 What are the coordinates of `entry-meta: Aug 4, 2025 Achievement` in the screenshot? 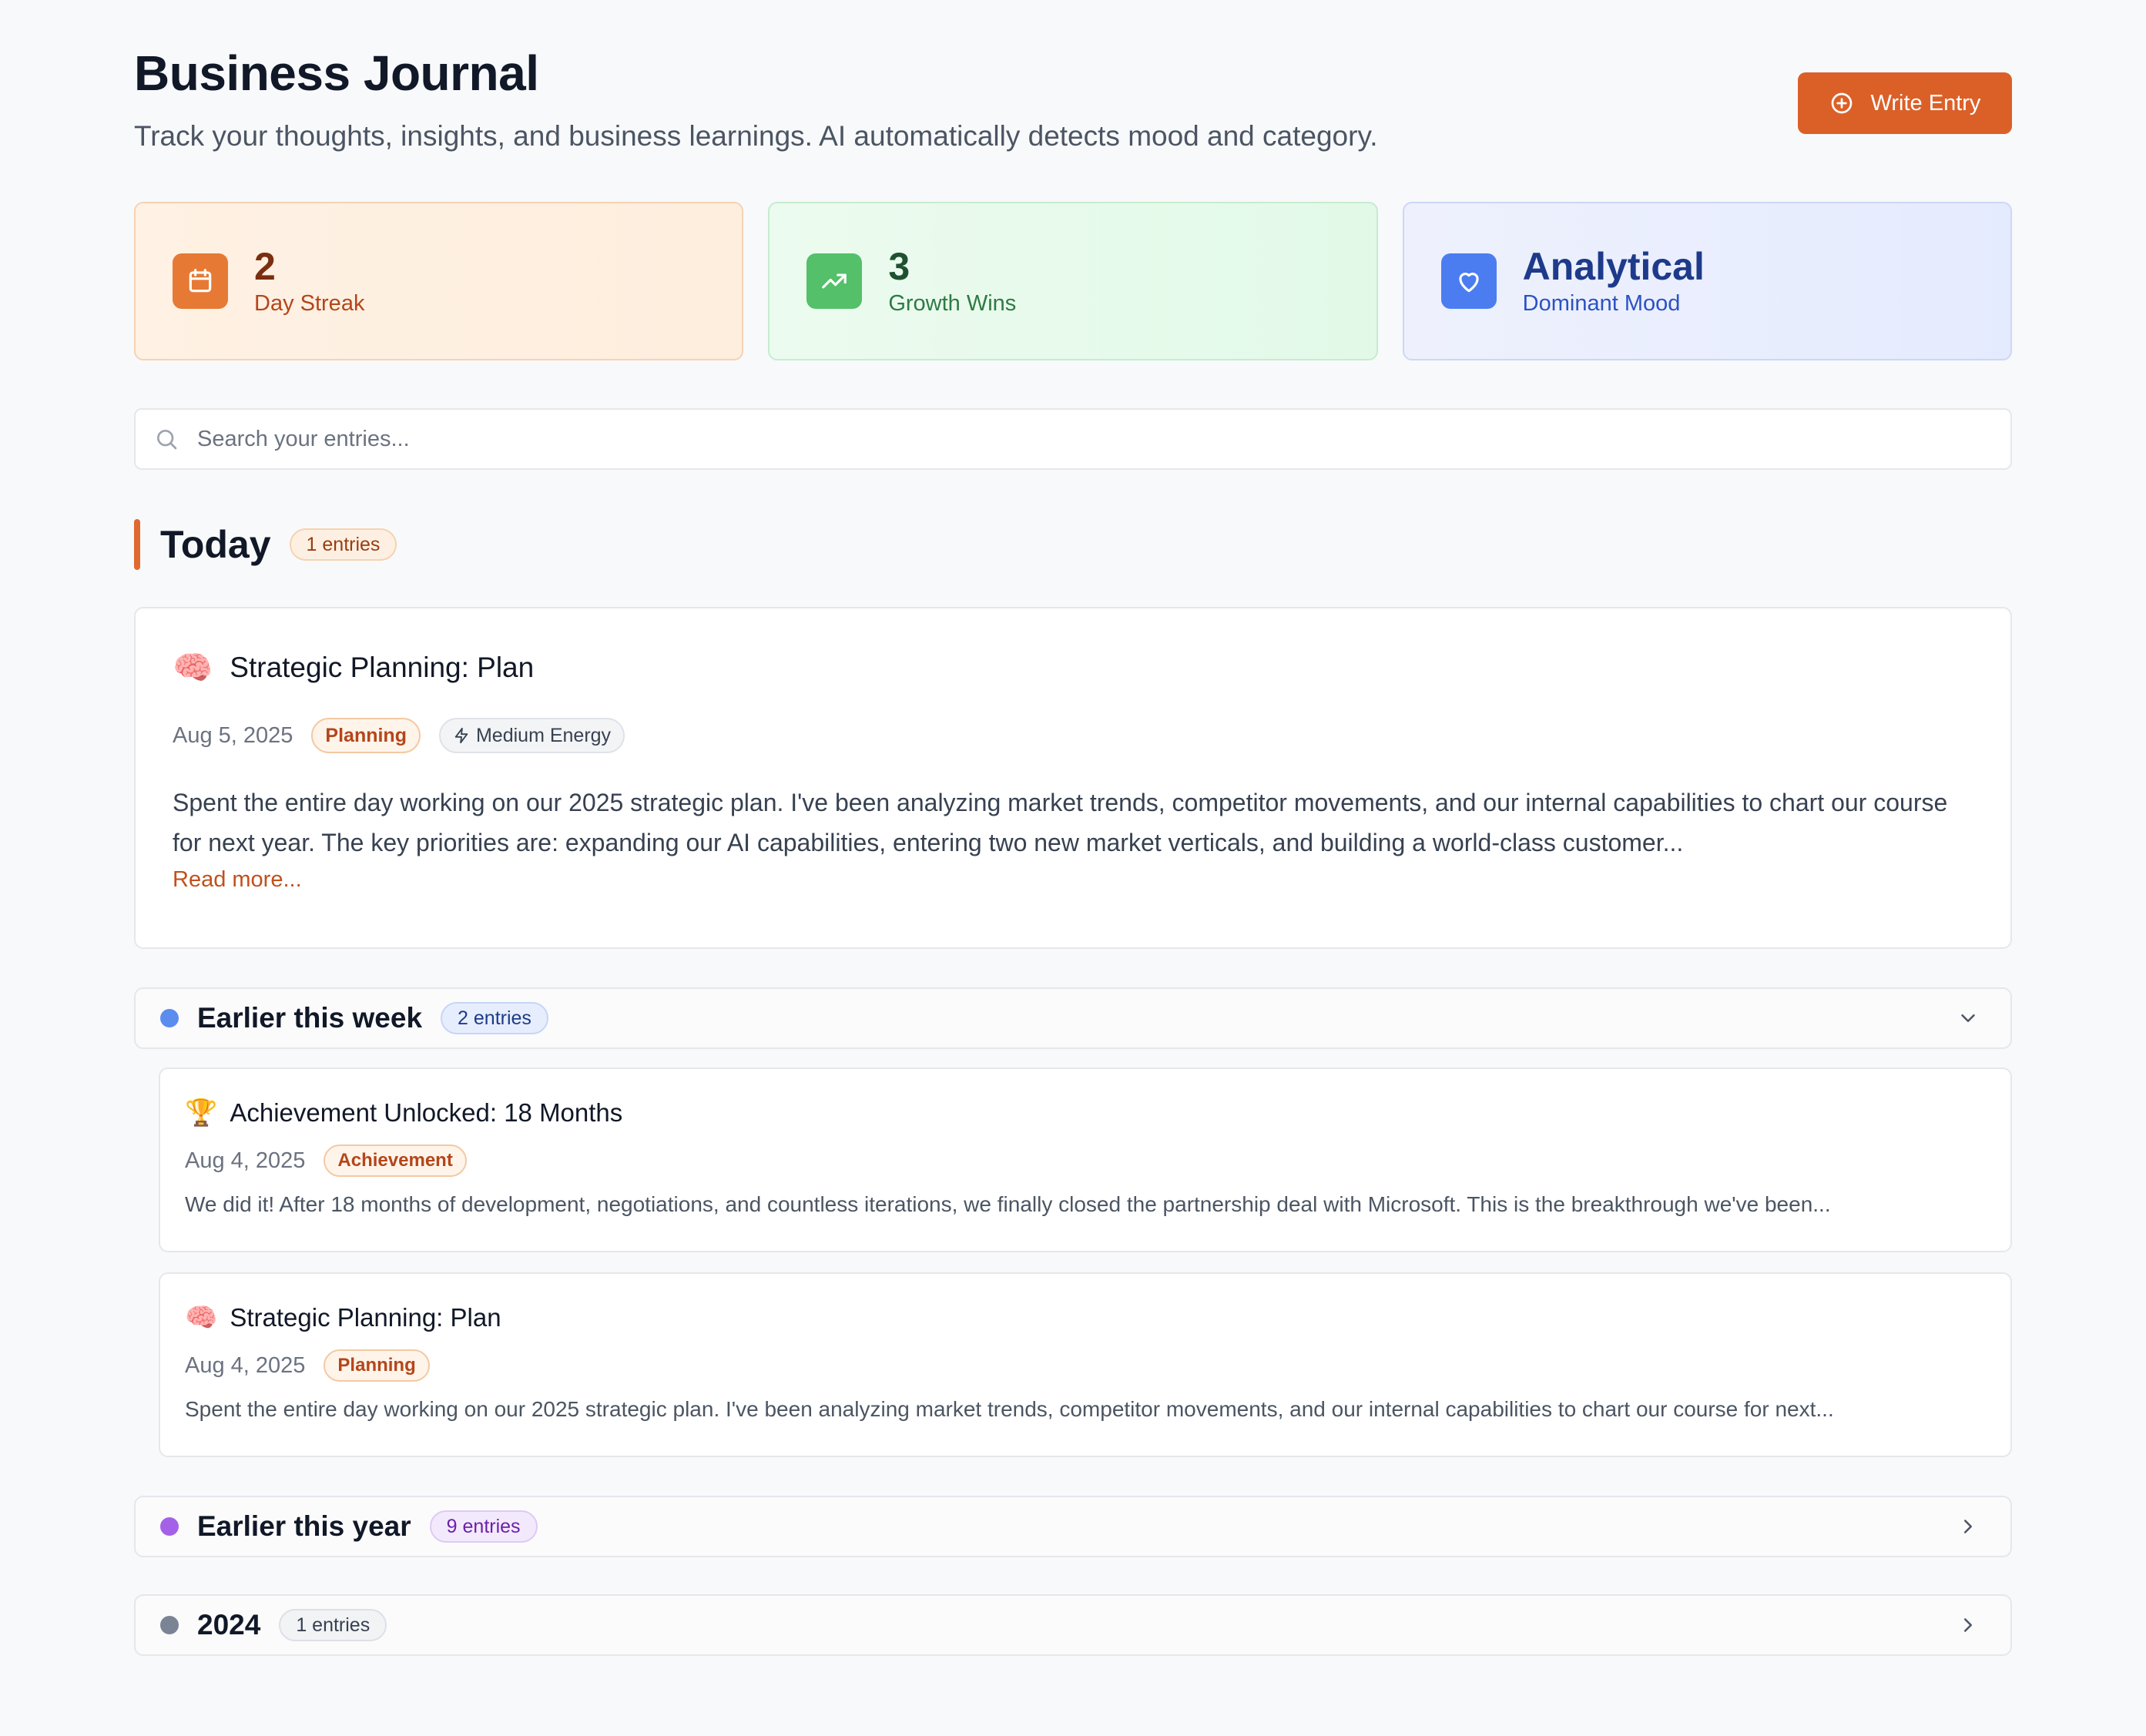 It's located at (1085, 1160).